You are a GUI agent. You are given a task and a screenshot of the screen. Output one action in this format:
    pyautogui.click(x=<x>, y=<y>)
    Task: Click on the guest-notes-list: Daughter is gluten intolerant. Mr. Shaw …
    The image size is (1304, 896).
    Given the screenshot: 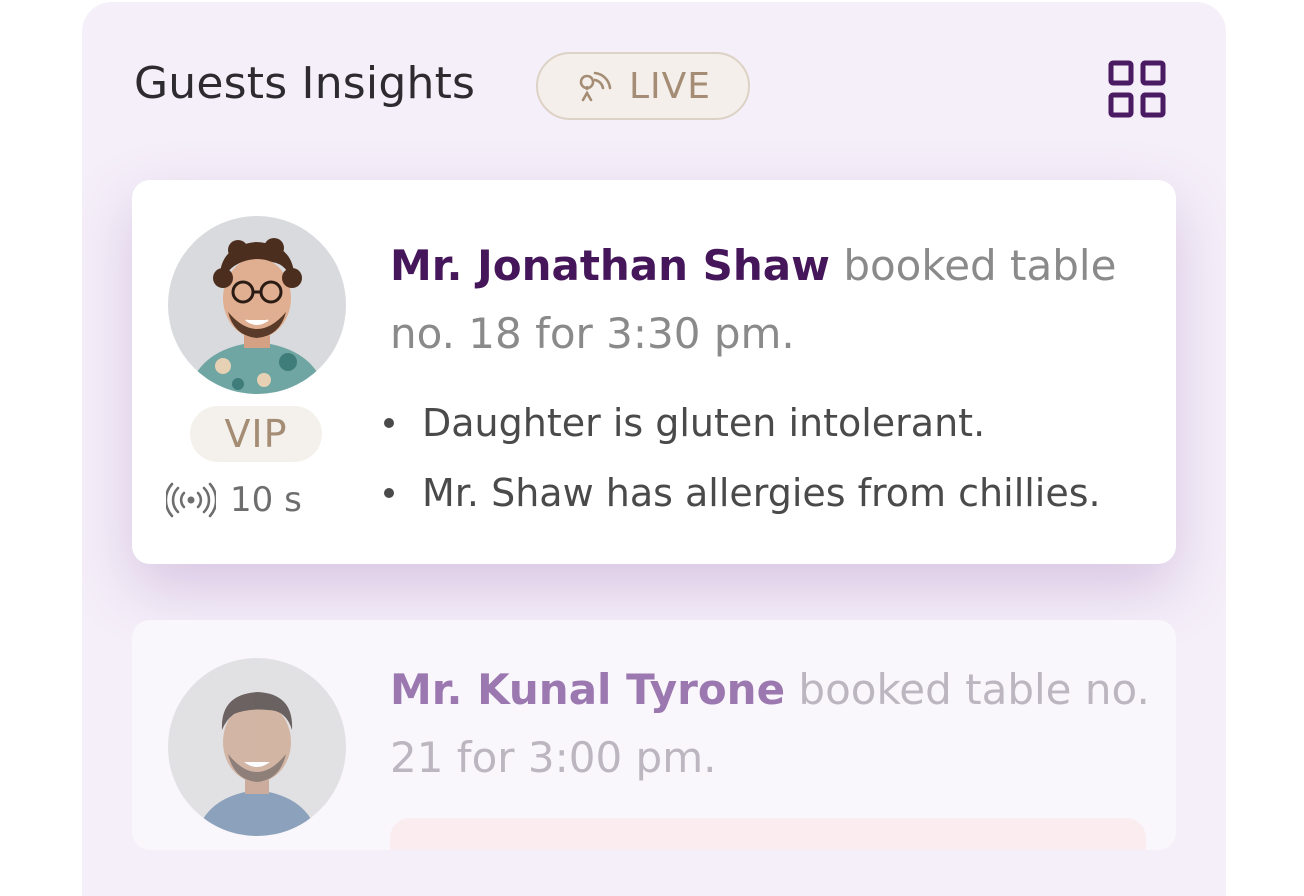 What is the action you would take?
    pyautogui.click(x=742, y=458)
    